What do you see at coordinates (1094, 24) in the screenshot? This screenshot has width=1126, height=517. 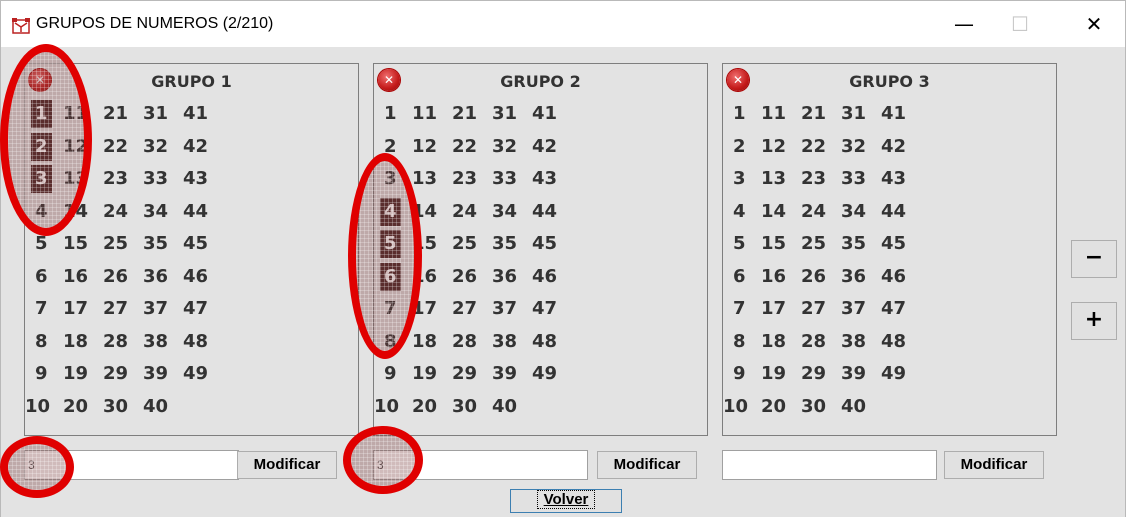 I see `close-button: ✕` at bounding box center [1094, 24].